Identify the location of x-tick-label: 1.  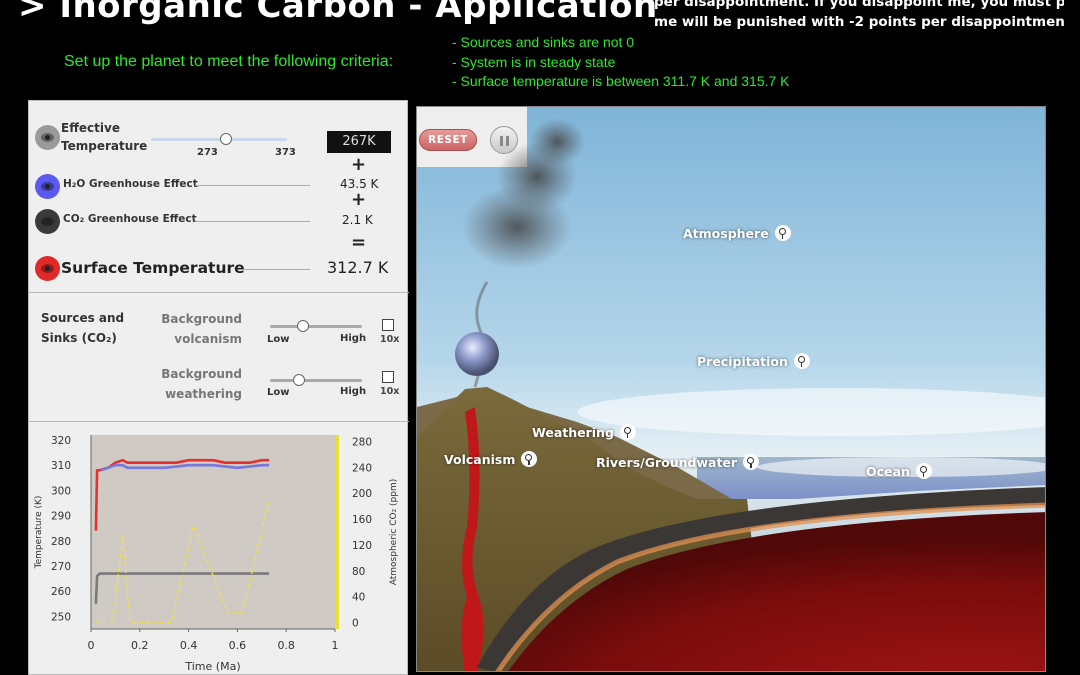
(335, 645).